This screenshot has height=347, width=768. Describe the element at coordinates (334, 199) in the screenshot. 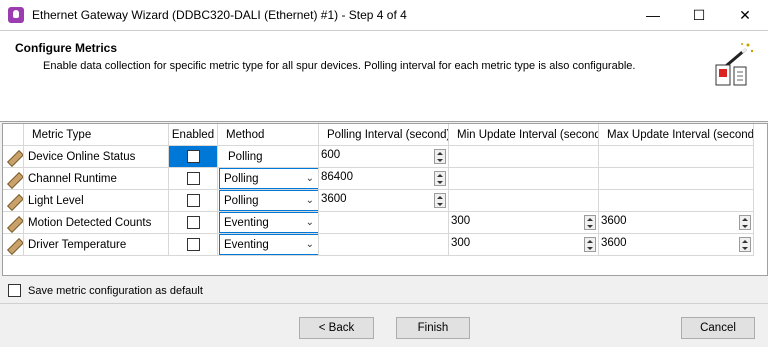

I see `polling-interval-value: 3600` at that location.